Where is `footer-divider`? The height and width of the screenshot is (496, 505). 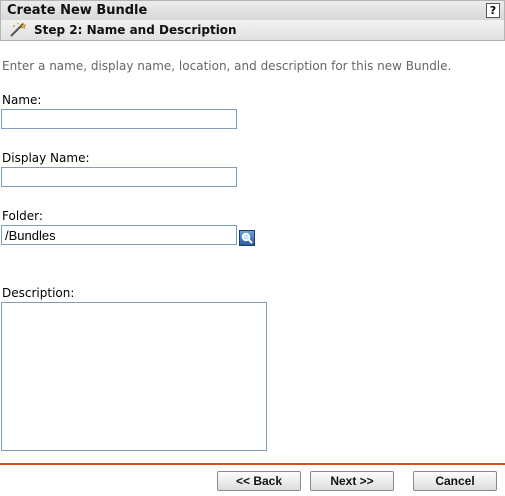 footer-divider is located at coordinates (252, 464).